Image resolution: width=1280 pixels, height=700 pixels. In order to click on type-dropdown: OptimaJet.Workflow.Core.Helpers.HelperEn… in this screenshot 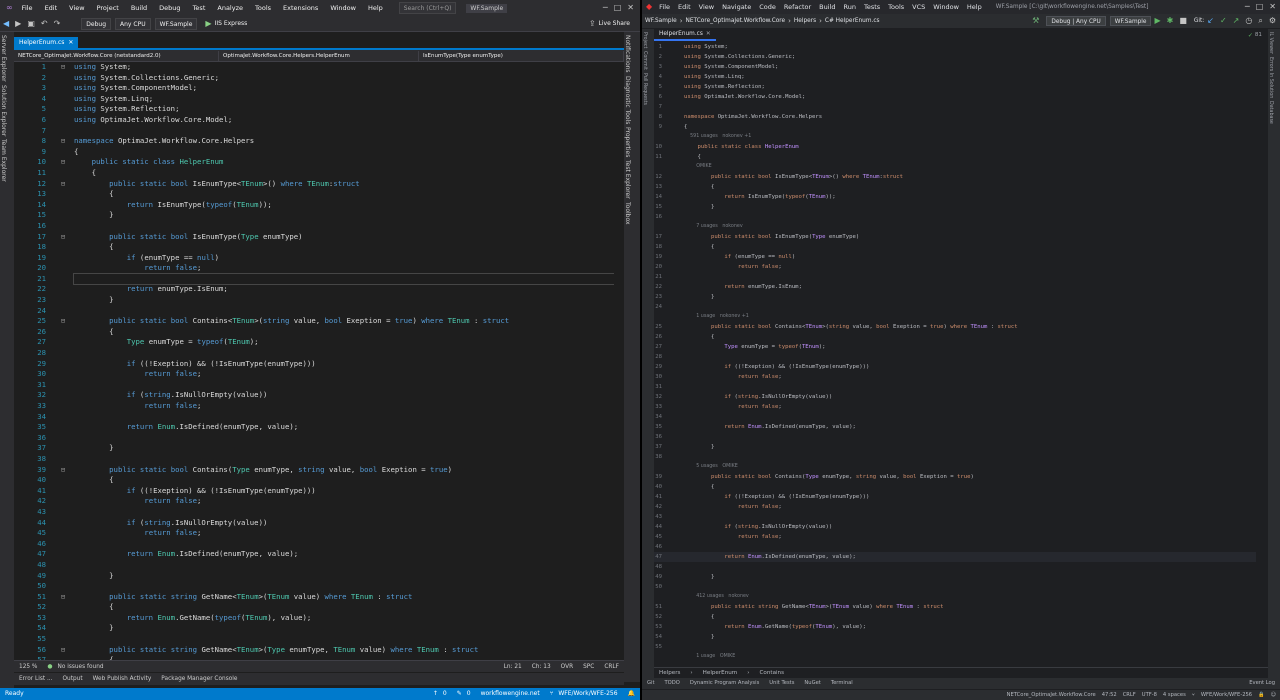, I will do `click(319, 55)`.